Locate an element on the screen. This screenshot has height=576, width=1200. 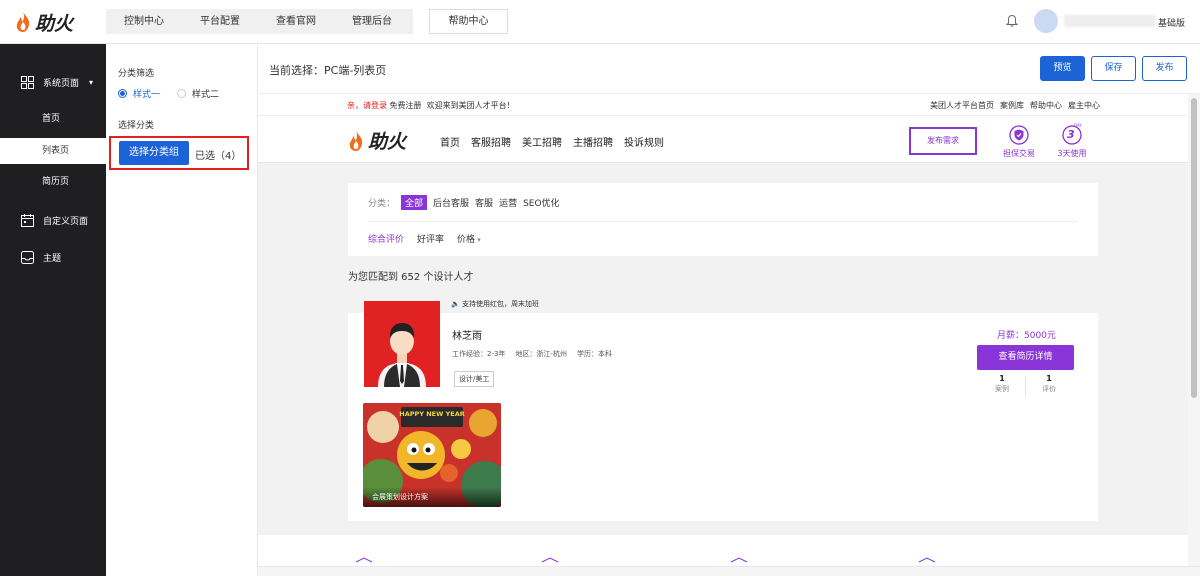
user-name: ████████████ is located at coordinates (1110, 21).